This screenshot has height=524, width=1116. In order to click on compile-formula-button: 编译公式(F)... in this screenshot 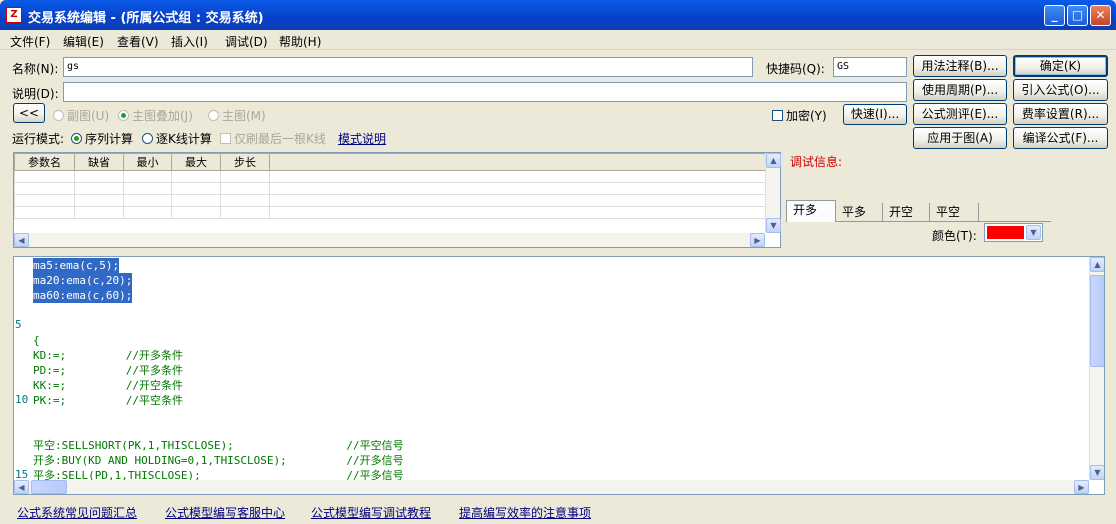, I will do `click(1060, 138)`.